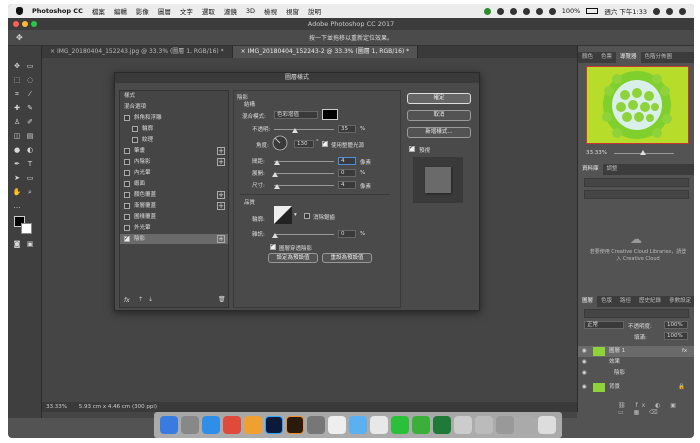  Describe the element at coordinates (292, 11) in the screenshot. I see `menu-window: 視窗` at that location.